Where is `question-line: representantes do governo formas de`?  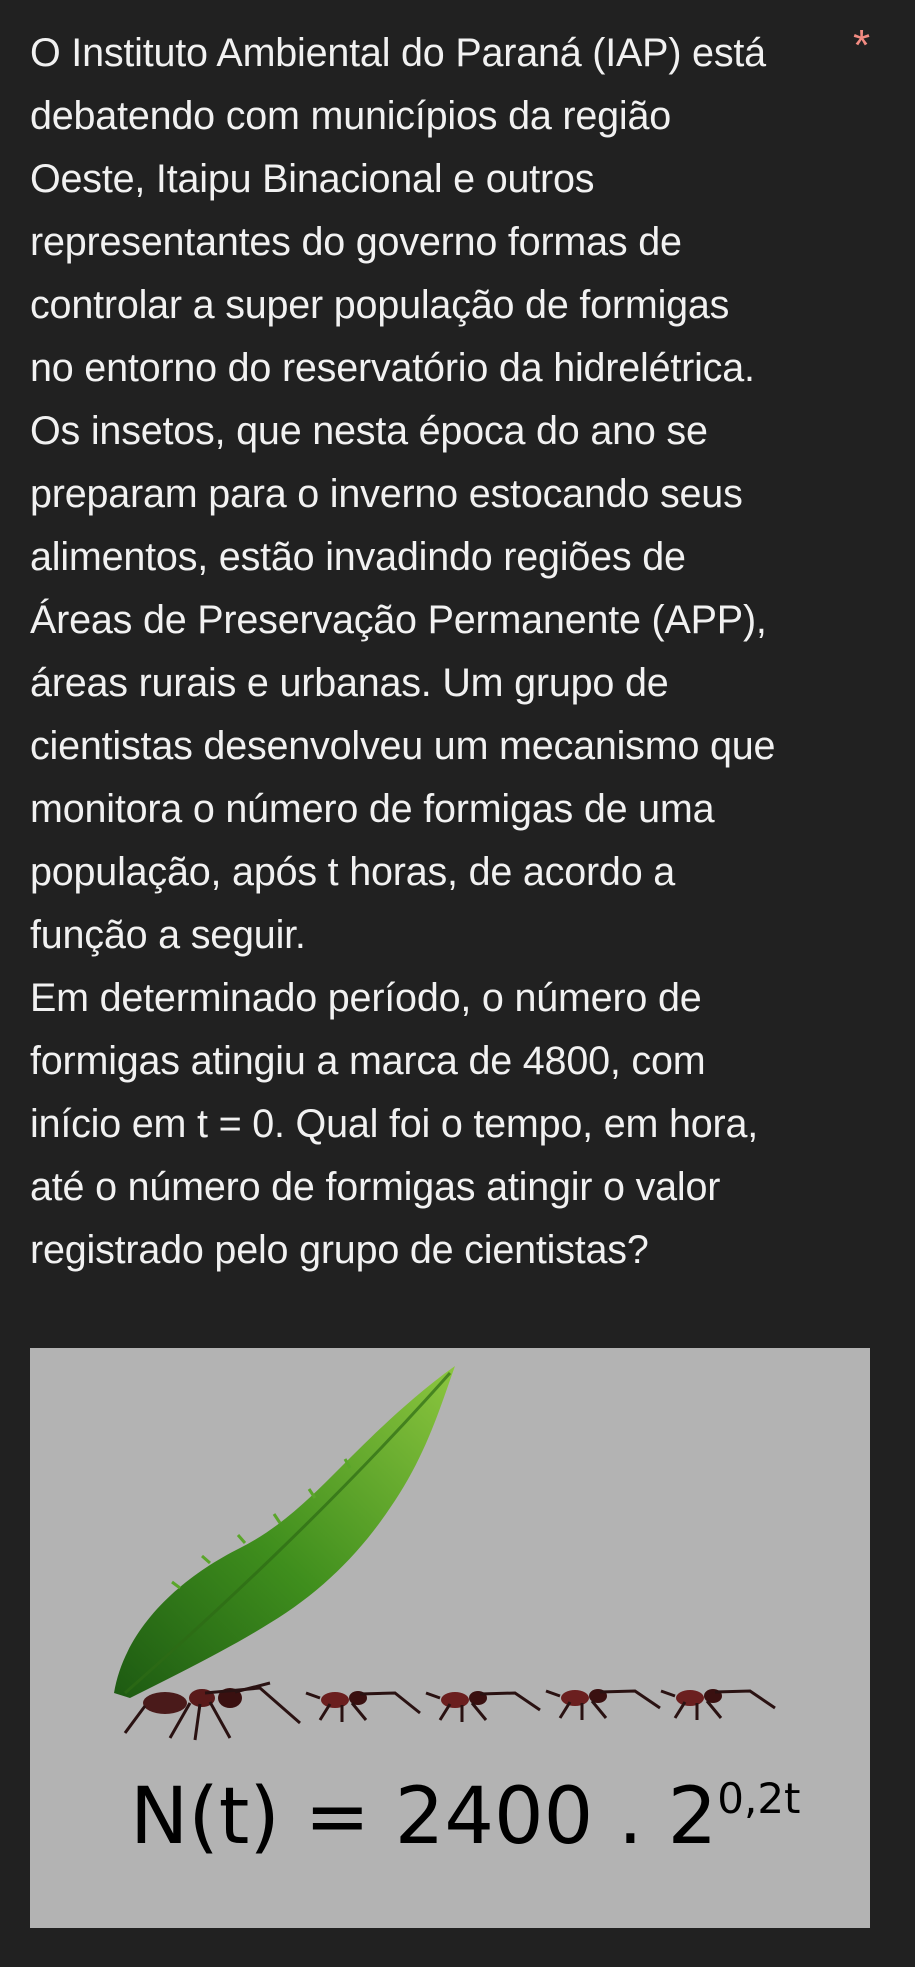
question-line: representantes do governo formas de is located at coordinates (356, 242).